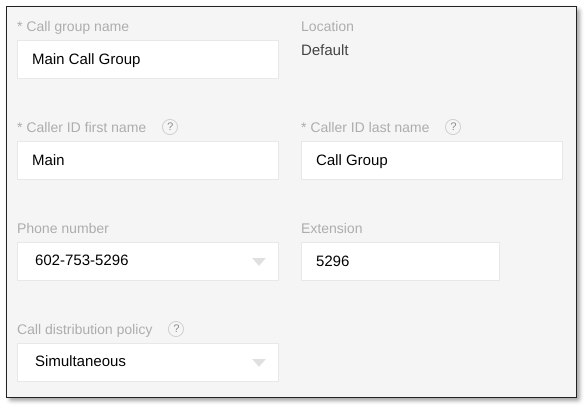 Image resolution: width=586 pixels, height=409 pixels. I want to click on text-field: Call Group, so click(432, 160).